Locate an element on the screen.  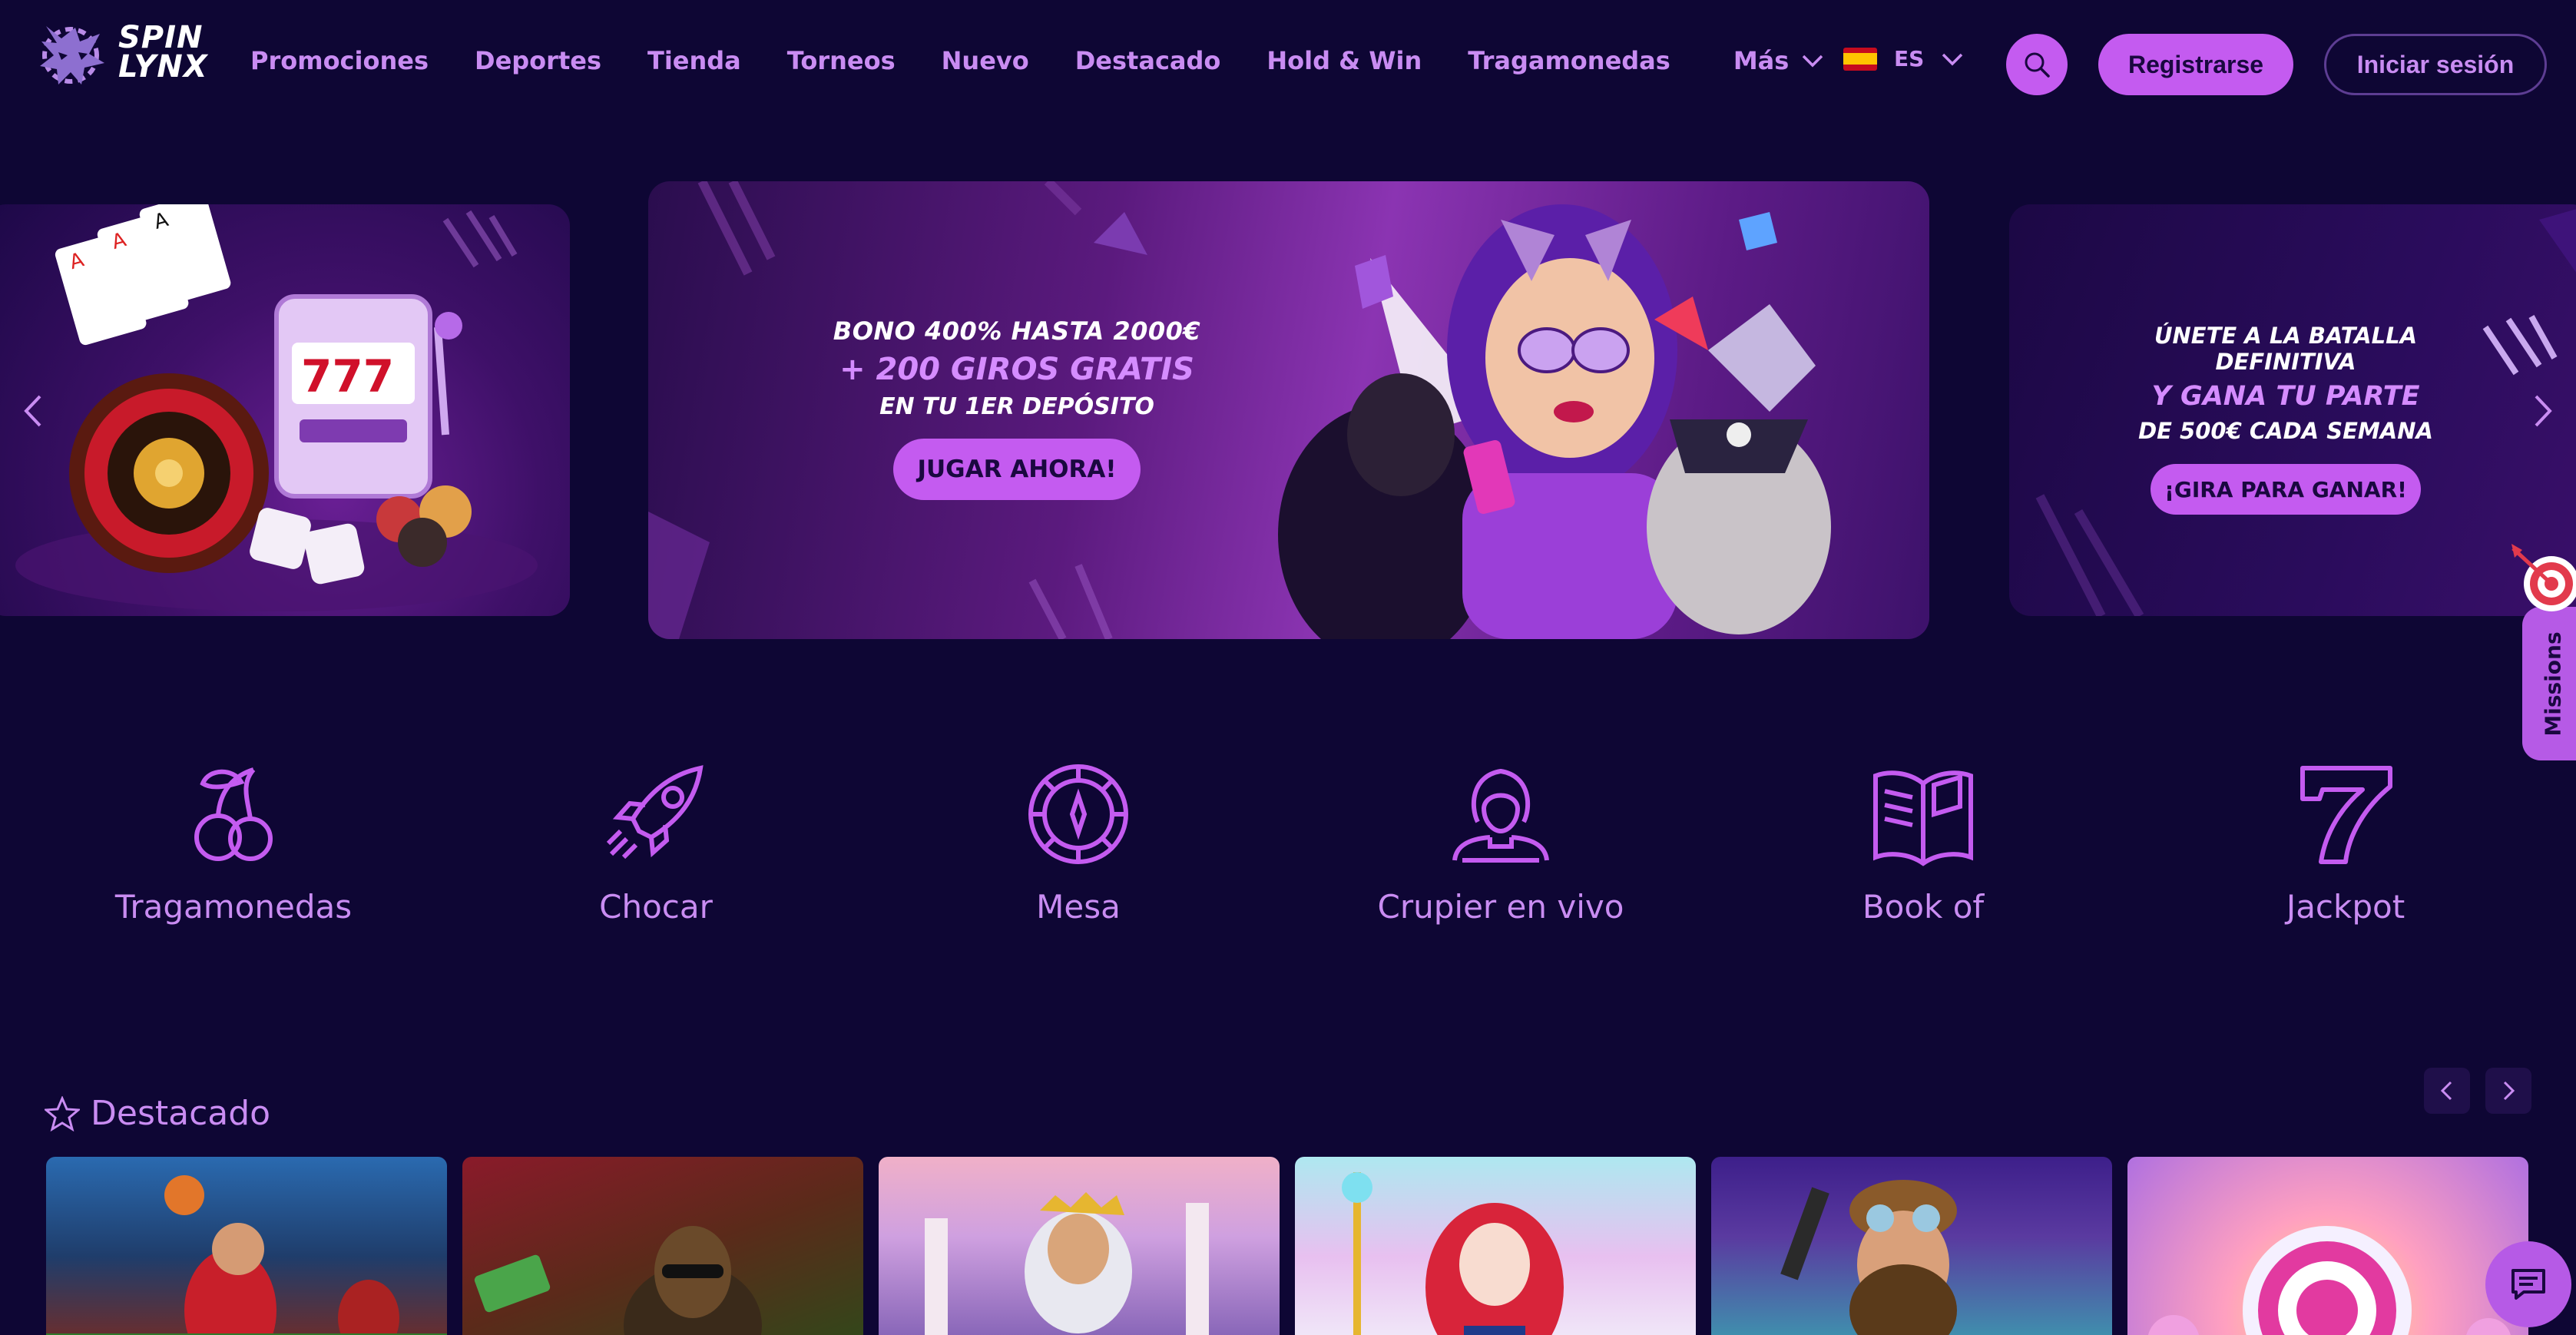
money-game-tile is located at coordinates (662, 1246).